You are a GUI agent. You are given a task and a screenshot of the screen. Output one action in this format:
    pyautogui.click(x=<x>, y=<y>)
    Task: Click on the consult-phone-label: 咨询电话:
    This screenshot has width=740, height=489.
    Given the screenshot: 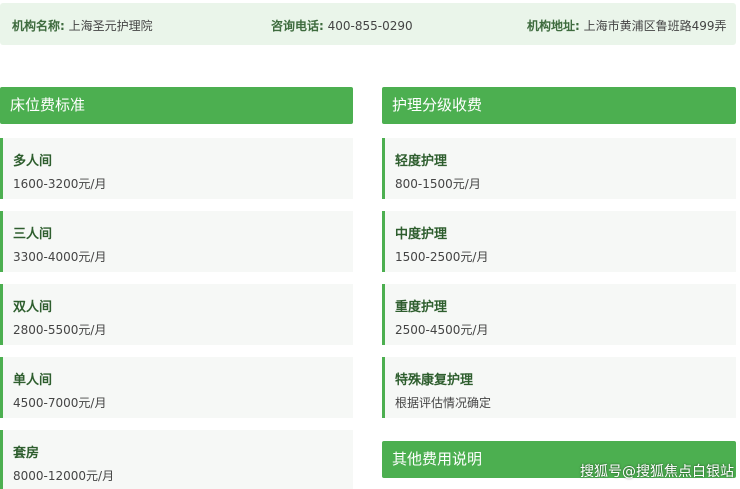 What is the action you would take?
    pyautogui.click(x=297, y=26)
    